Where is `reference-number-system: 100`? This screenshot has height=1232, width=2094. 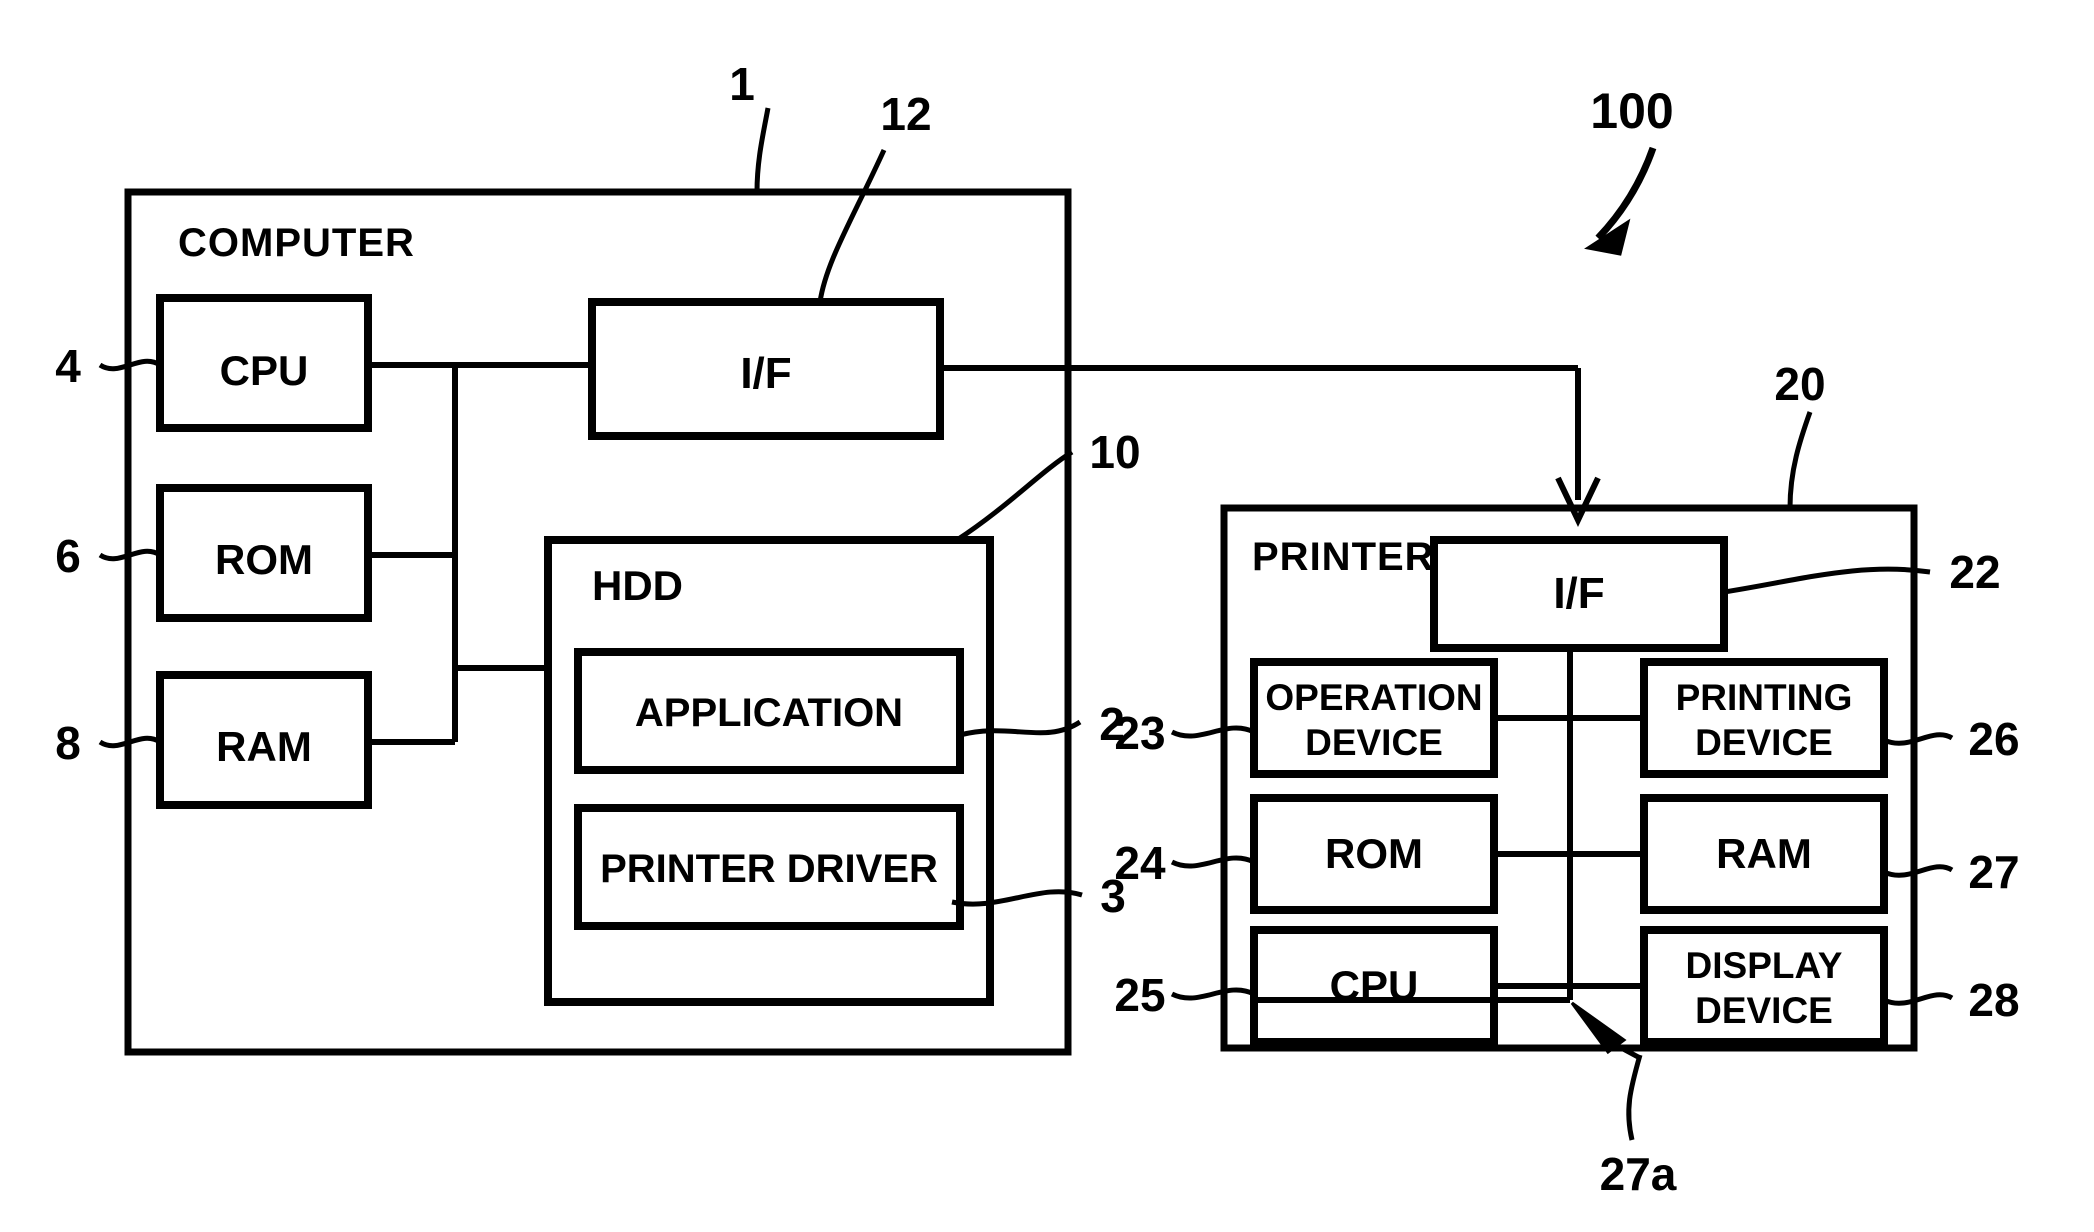
reference-number-system: 100 is located at coordinates (1631, 111).